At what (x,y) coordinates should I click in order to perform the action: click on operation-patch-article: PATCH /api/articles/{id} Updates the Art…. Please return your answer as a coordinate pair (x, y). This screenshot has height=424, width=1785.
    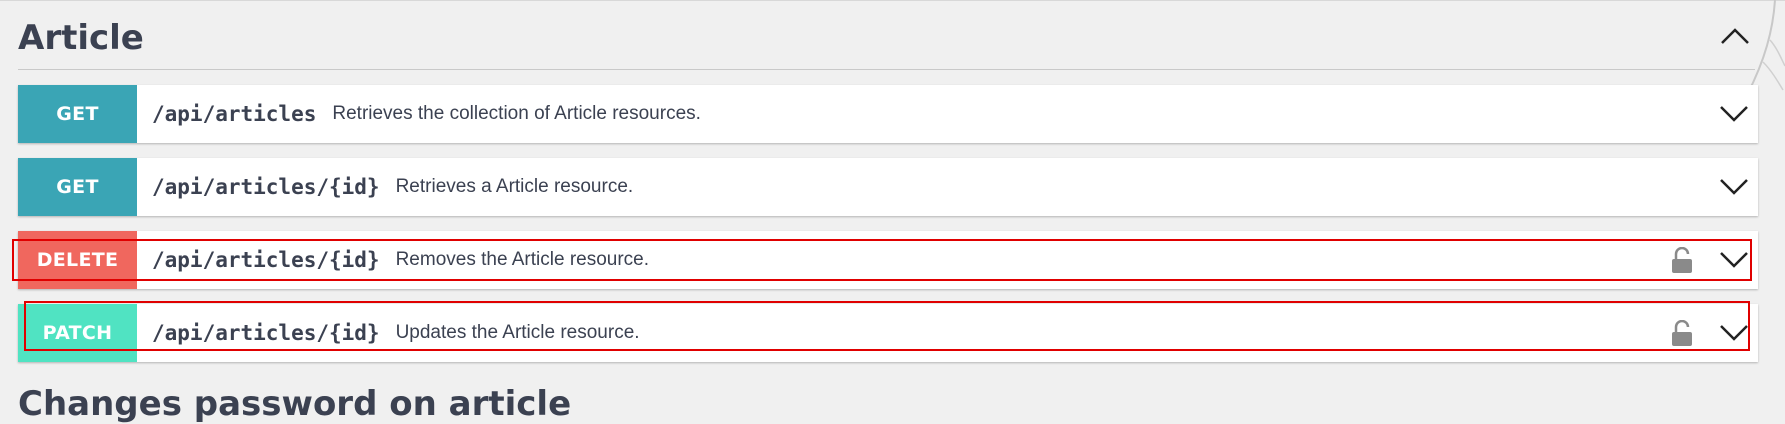
    Looking at the image, I should click on (888, 333).